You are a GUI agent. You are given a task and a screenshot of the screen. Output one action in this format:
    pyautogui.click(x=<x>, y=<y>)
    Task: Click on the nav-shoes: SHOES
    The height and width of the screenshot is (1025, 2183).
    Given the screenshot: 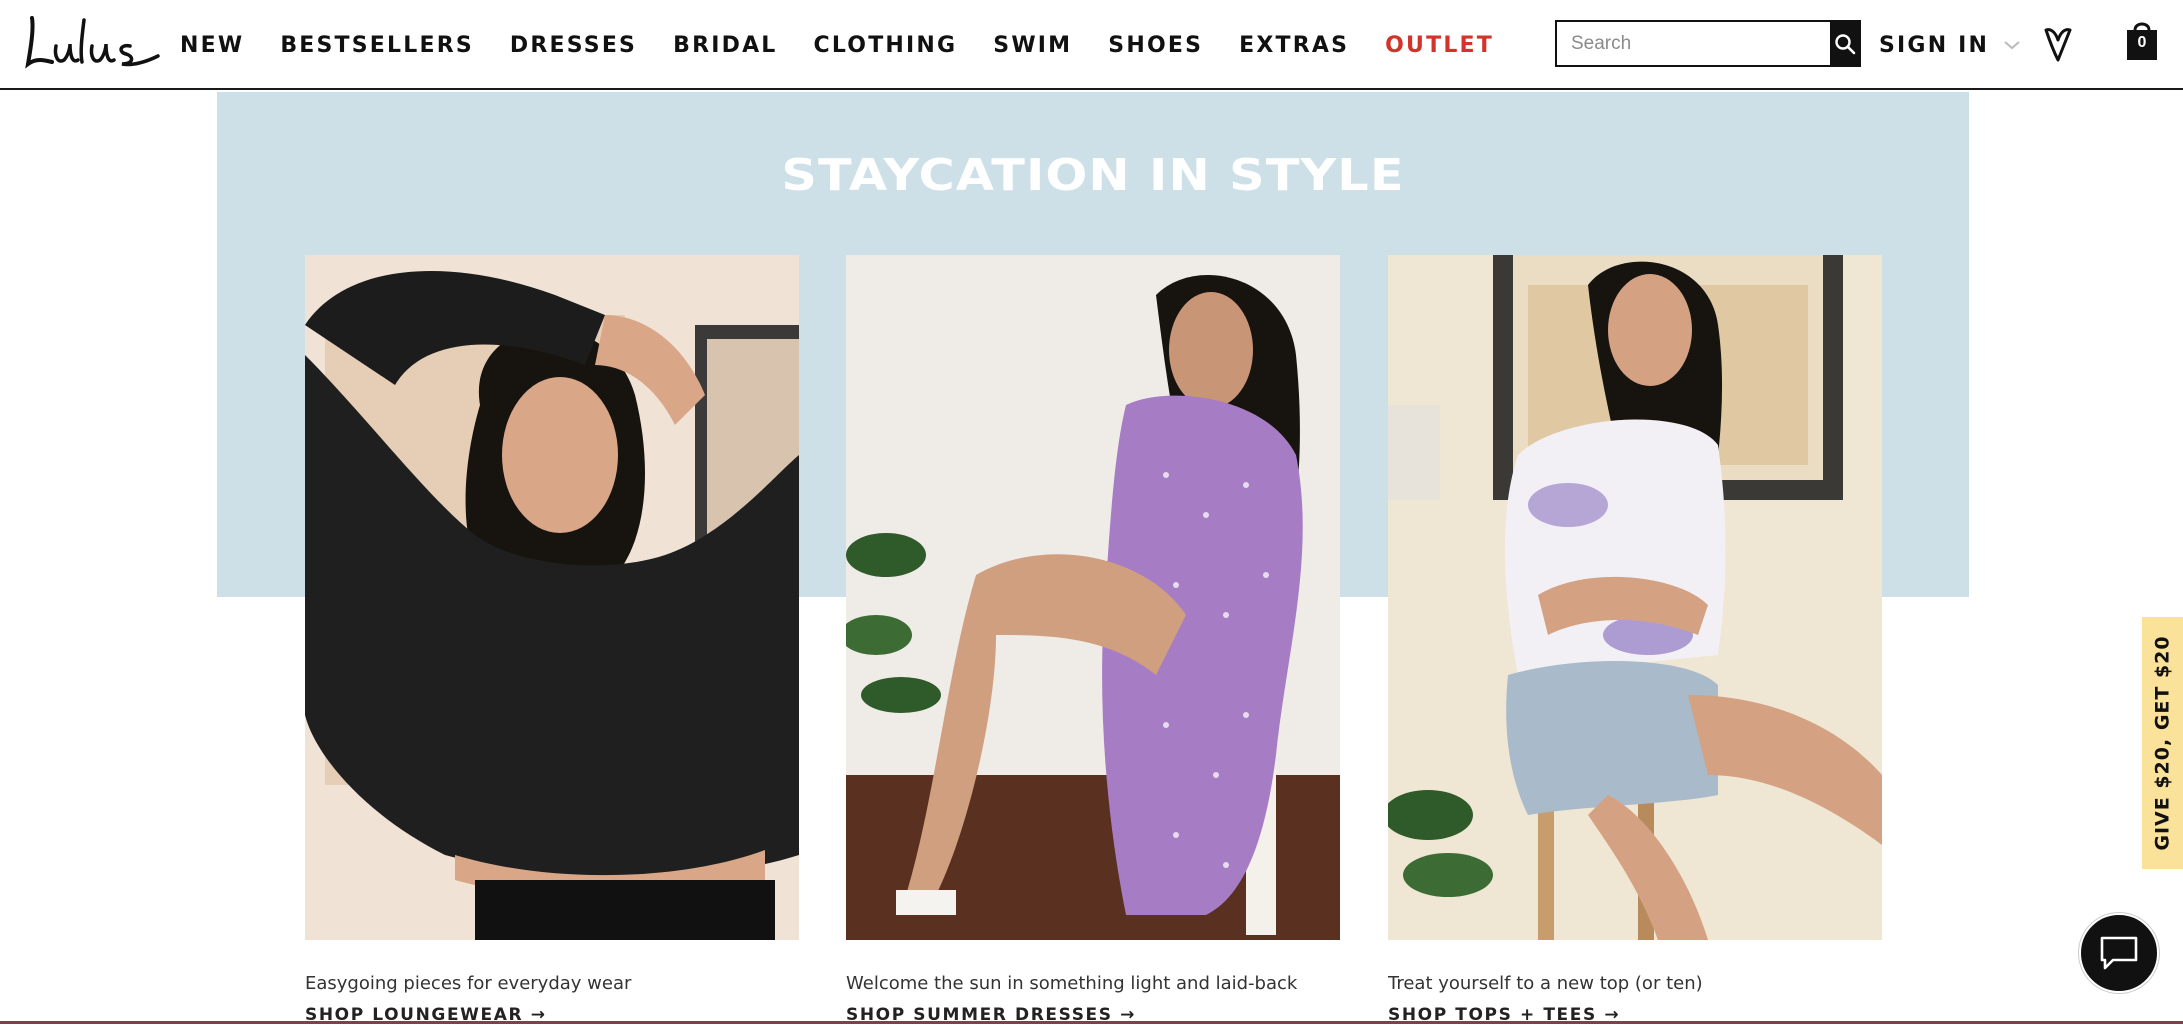 What is the action you would take?
    pyautogui.click(x=1155, y=45)
    